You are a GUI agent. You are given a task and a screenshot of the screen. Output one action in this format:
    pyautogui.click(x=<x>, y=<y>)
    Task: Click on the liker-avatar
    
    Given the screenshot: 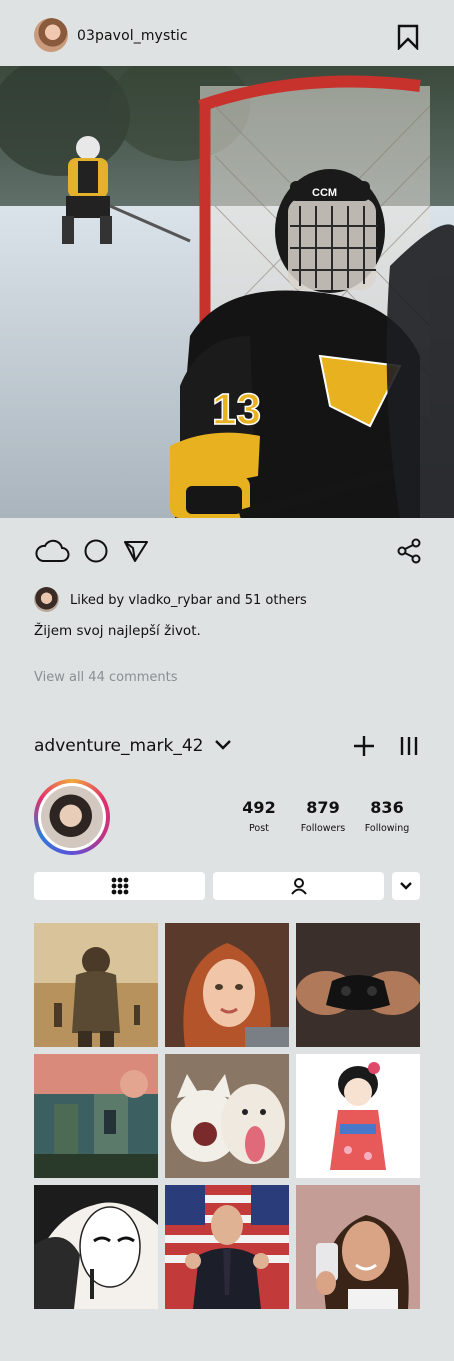 What is the action you would take?
    pyautogui.click(x=46, y=599)
    